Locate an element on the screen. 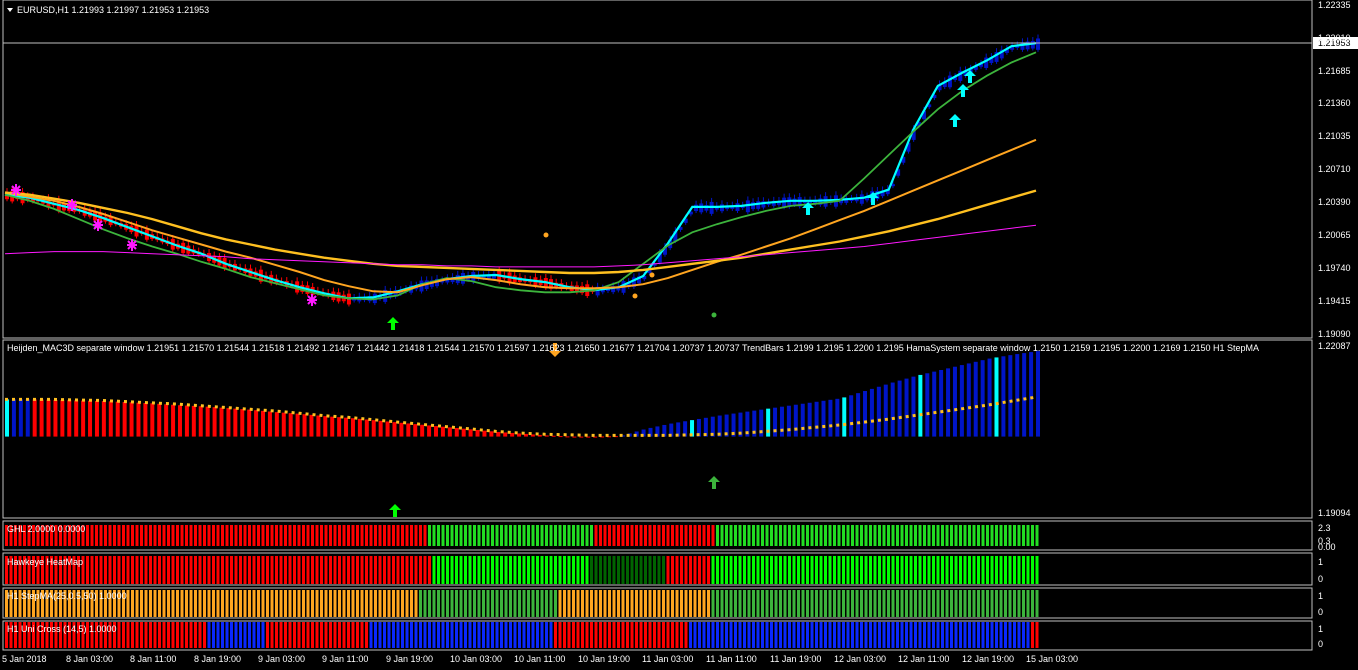  star-marker-icon is located at coordinates (98, 225).